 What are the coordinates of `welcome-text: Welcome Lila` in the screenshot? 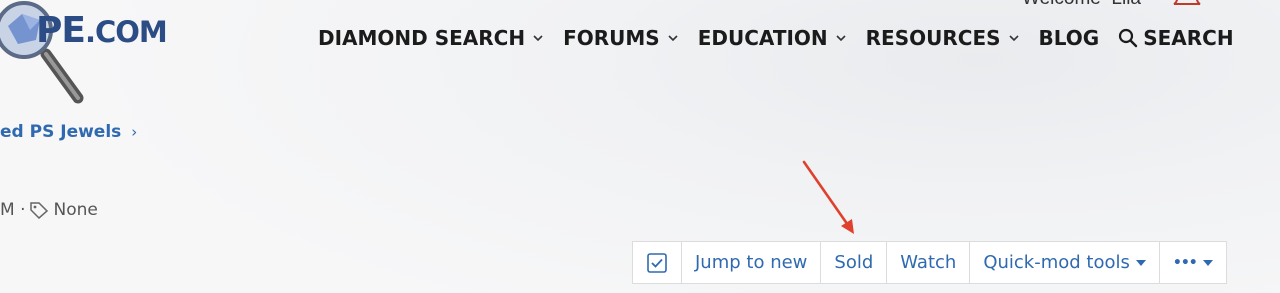 It's located at (1081, 5).